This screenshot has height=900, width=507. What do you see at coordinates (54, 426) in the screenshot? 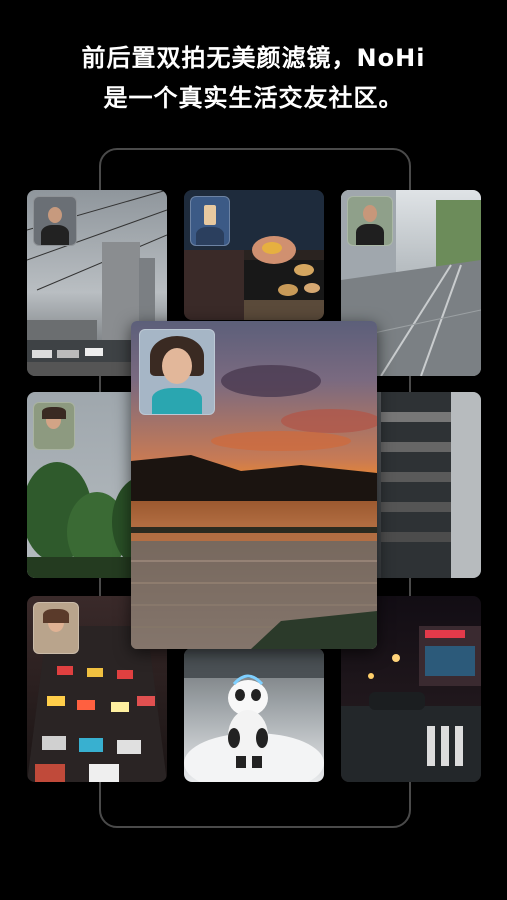
I see `selfie-pip-woman` at bounding box center [54, 426].